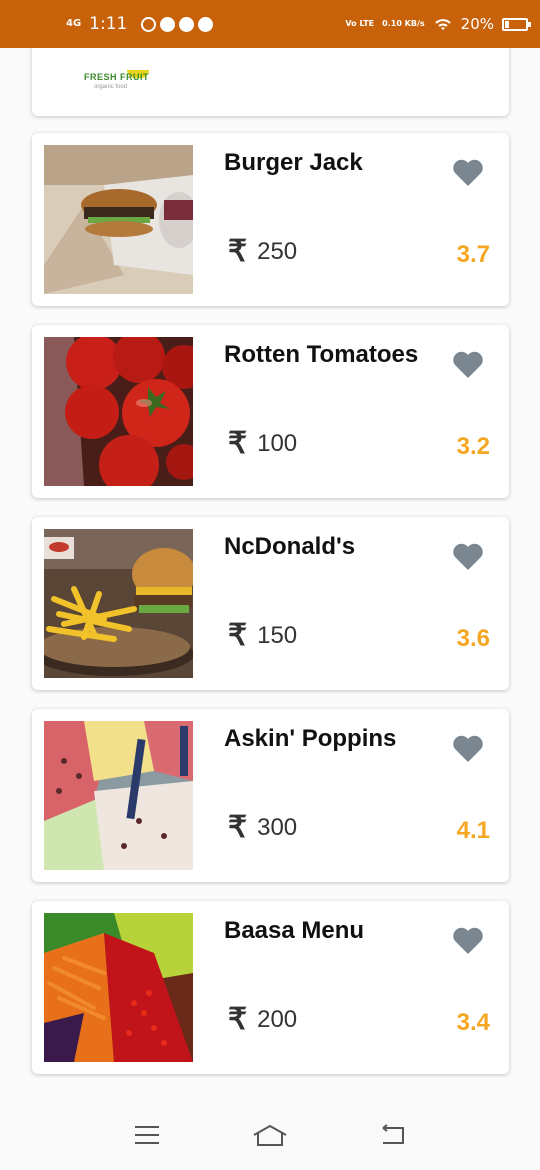  What do you see at coordinates (111, 87) in the screenshot?
I see `logo-subtitle: organic food` at bounding box center [111, 87].